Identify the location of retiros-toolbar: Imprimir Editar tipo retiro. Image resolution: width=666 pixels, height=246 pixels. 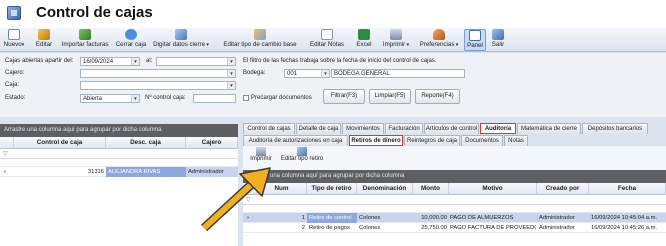
(454, 158).